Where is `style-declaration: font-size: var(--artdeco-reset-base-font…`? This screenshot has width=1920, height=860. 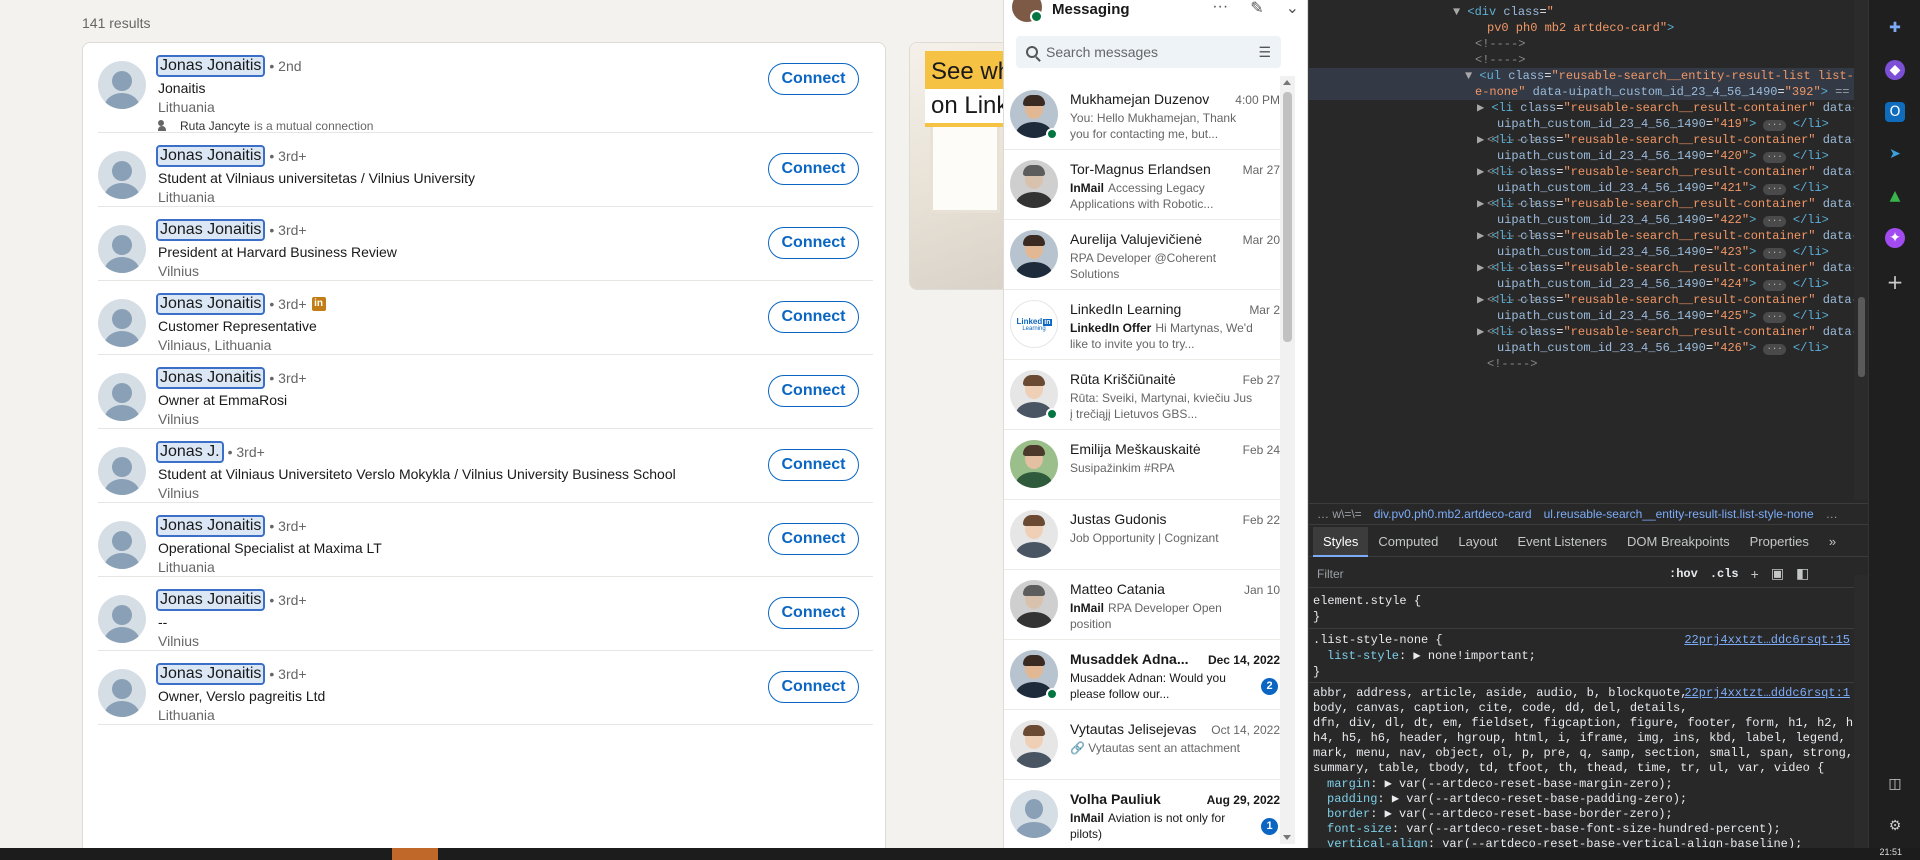 style-declaration: font-size: var(--artdeco-reset-base-font… is located at coordinates (1554, 829).